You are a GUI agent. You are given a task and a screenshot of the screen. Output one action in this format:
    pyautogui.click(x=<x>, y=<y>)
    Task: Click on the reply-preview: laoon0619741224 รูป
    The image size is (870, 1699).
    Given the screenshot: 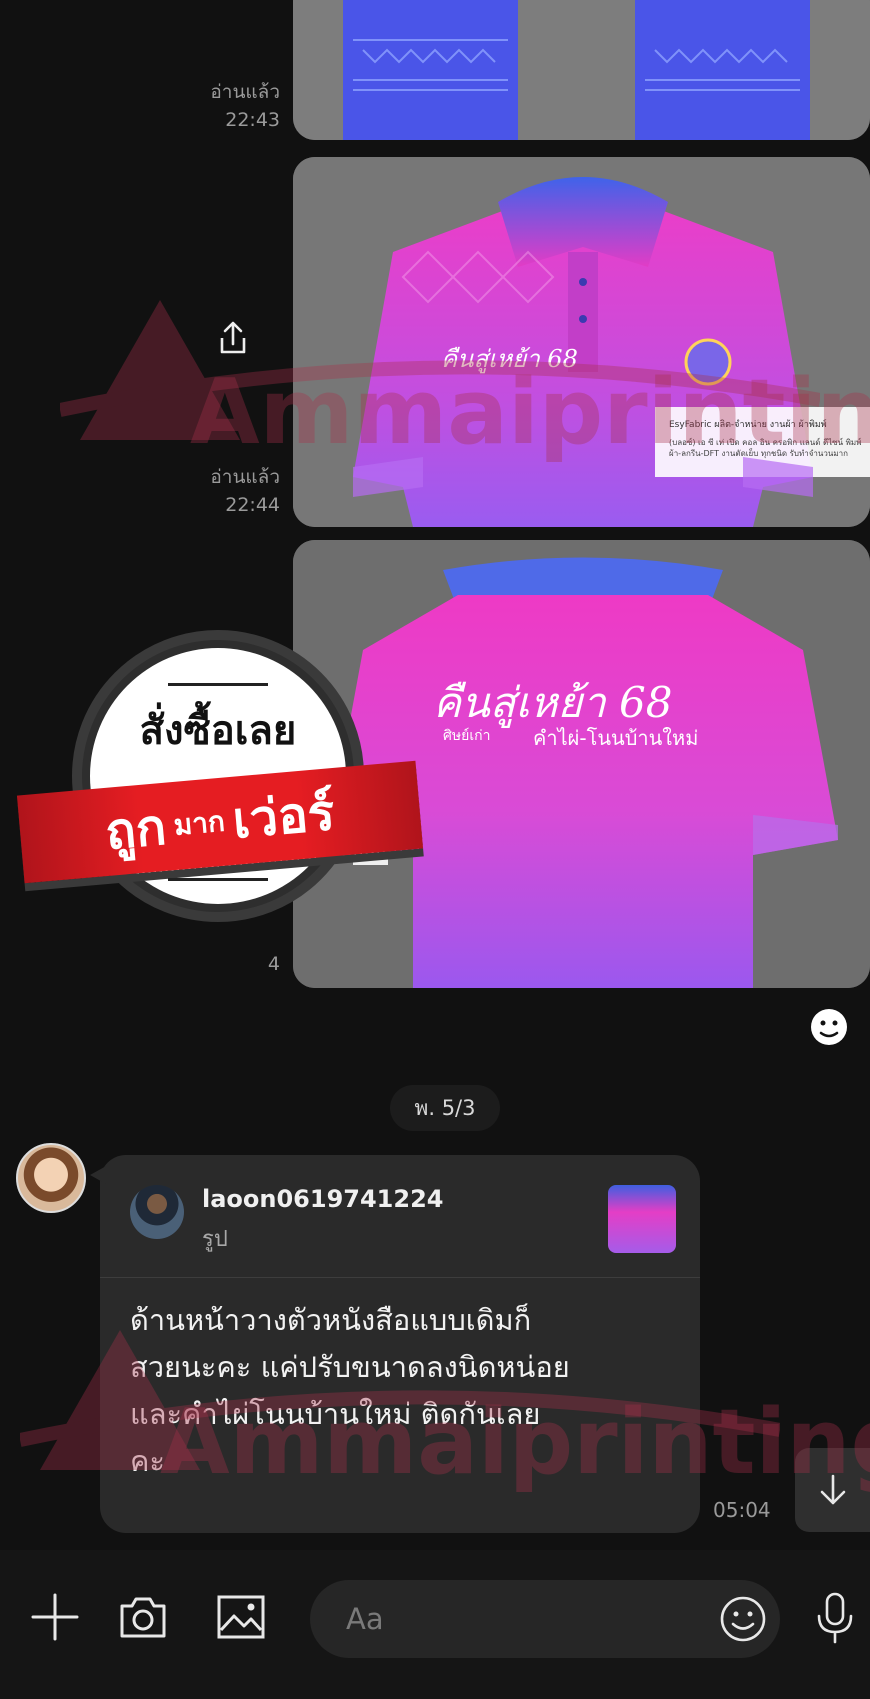 What is the action you would take?
    pyautogui.click(x=400, y=1216)
    